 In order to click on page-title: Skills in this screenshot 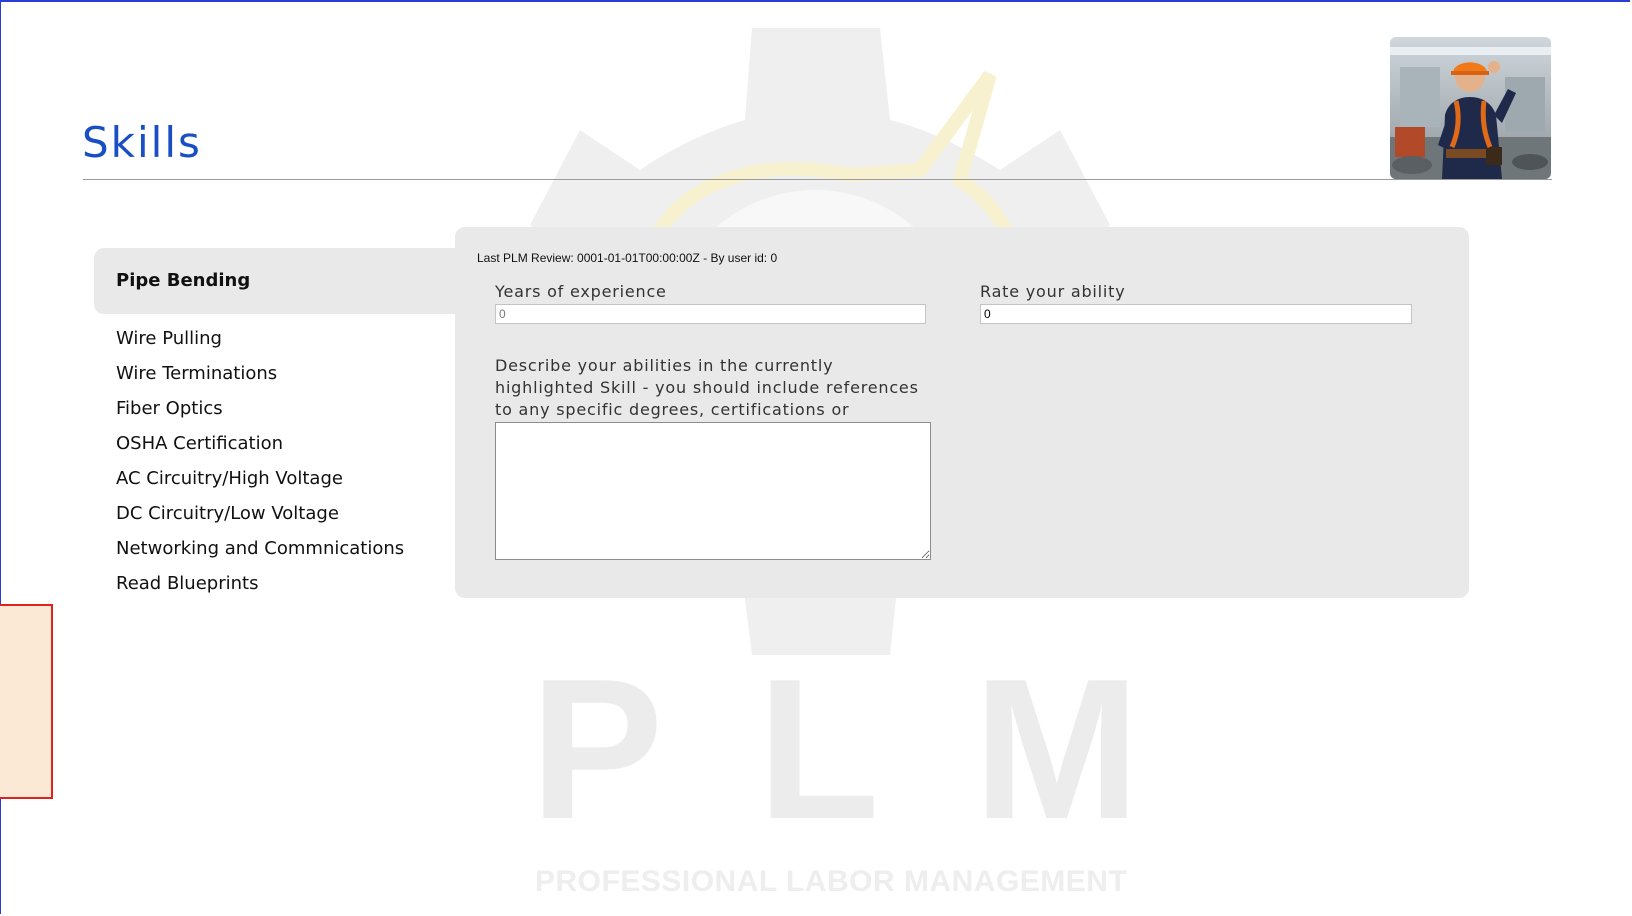, I will do `click(142, 142)`.